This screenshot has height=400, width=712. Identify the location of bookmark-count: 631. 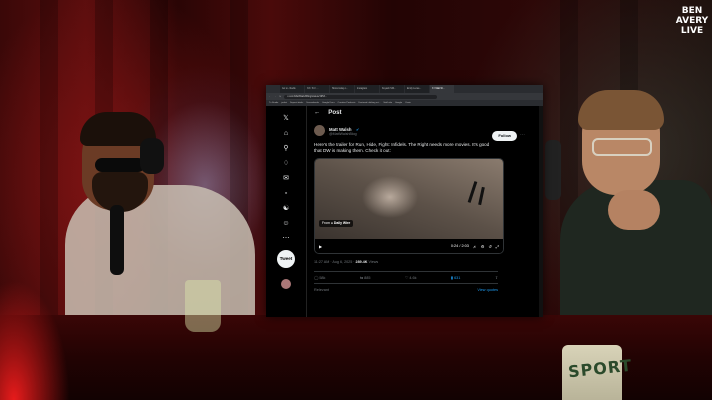
(457, 278).